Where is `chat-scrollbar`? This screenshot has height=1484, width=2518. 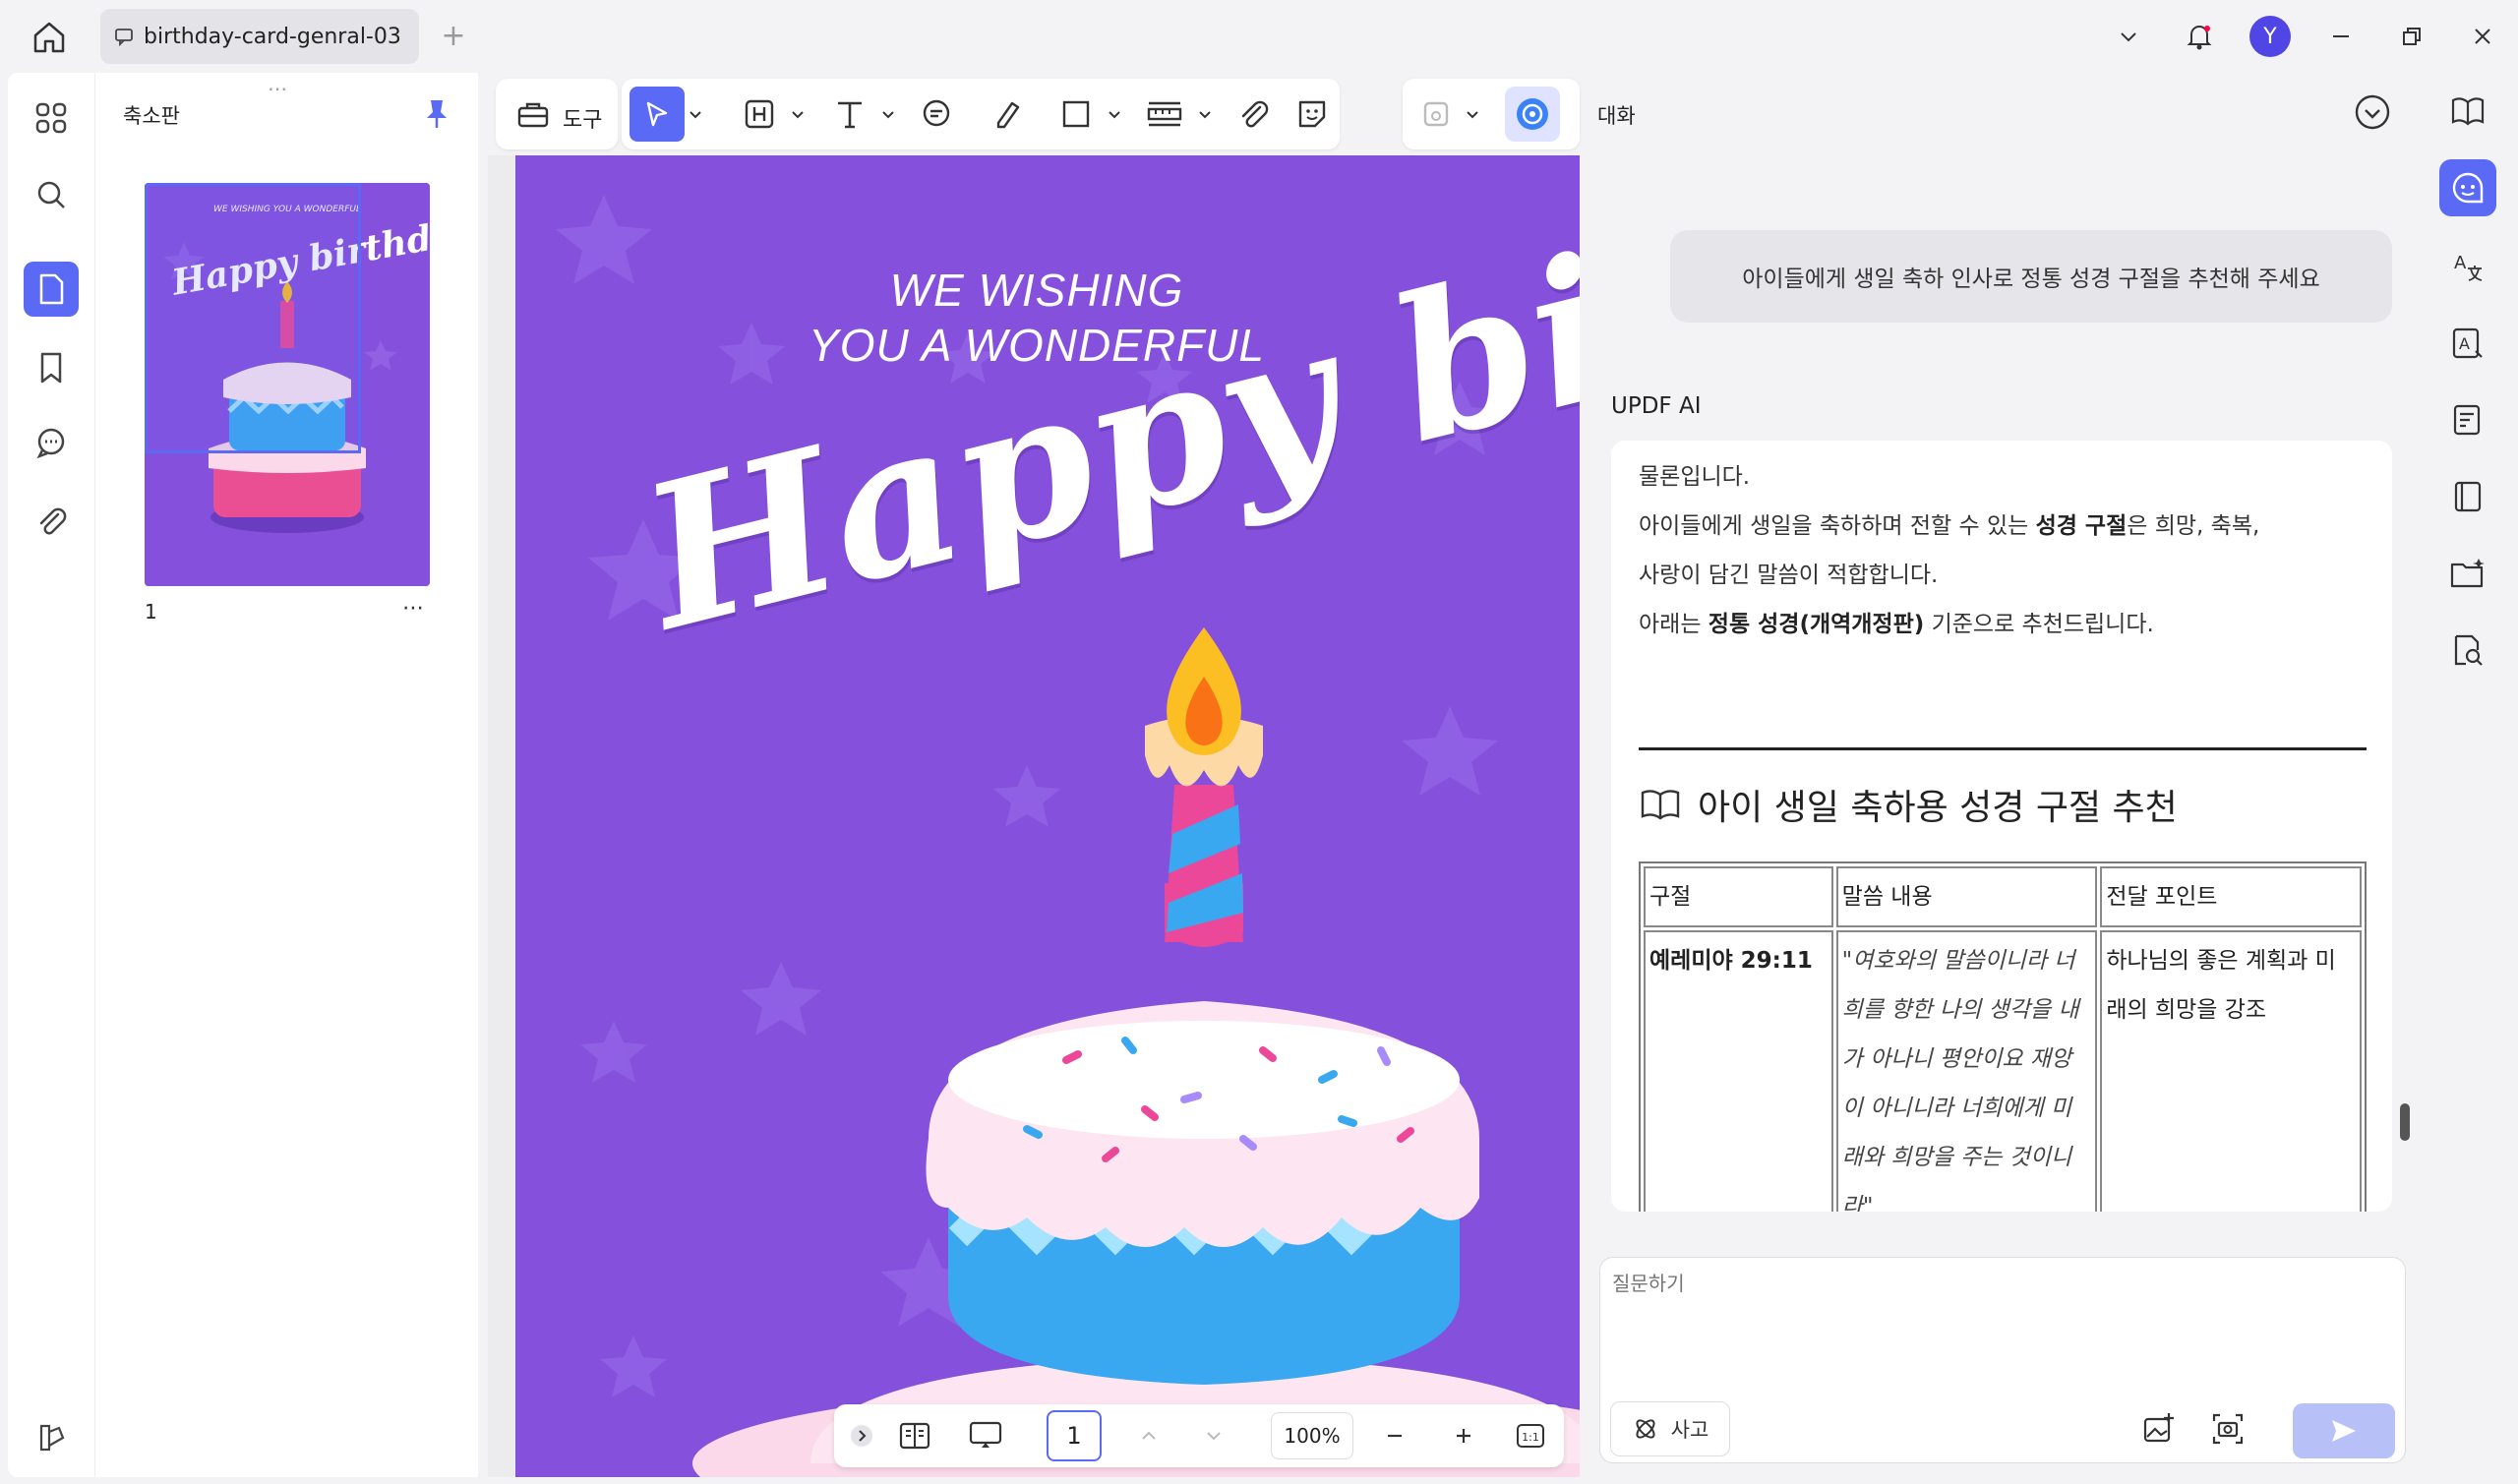 chat-scrollbar is located at coordinates (2405, 1122).